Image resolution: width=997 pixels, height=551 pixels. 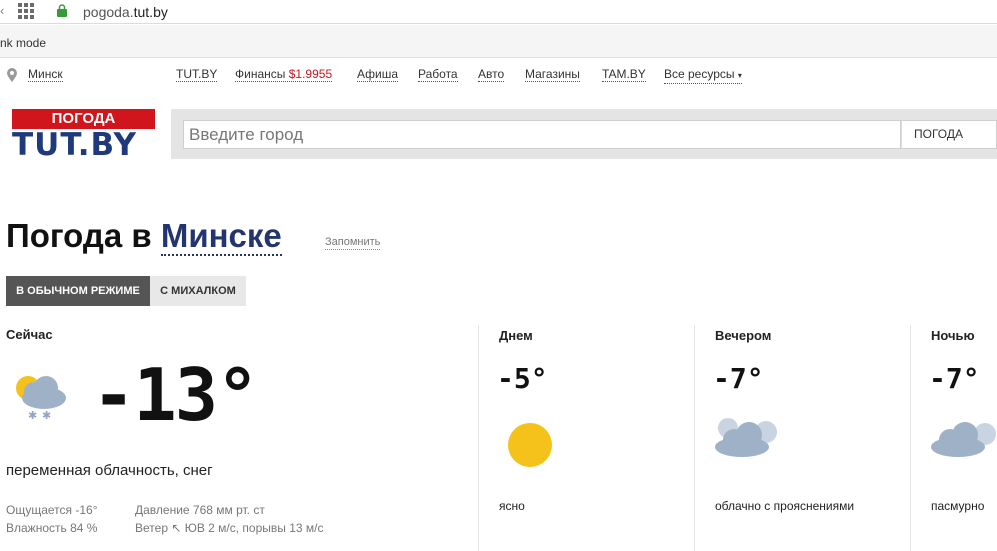 What do you see at coordinates (958, 506) in the screenshot?
I see `period-desc-night: пасмурно` at bounding box center [958, 506].